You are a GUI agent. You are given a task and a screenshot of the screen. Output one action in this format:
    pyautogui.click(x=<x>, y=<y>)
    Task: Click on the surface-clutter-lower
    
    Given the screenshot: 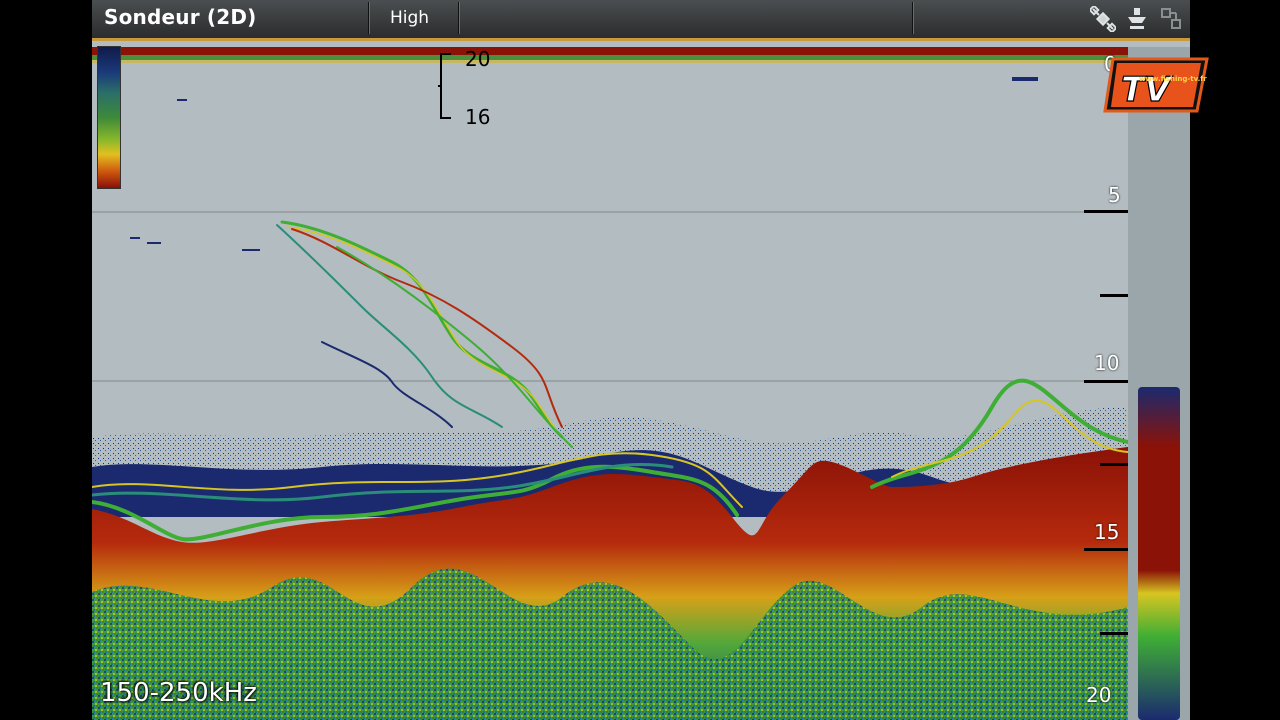 What is the action you would take?
    pyautogui.click(x=610, y=57)
    